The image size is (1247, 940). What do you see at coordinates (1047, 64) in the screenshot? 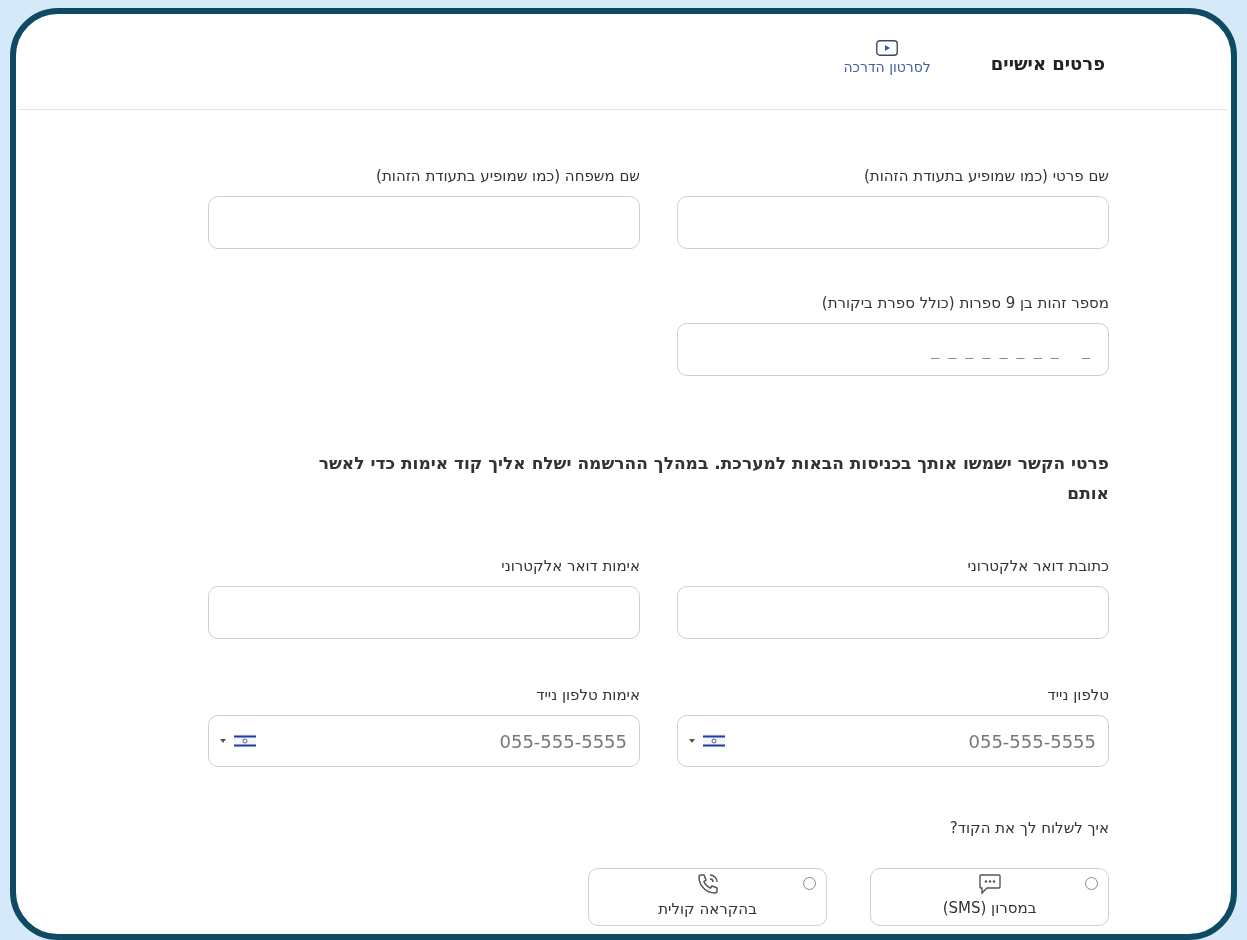
I see `page-title: פרטים אישיים` at bounding box center [1047, 64].